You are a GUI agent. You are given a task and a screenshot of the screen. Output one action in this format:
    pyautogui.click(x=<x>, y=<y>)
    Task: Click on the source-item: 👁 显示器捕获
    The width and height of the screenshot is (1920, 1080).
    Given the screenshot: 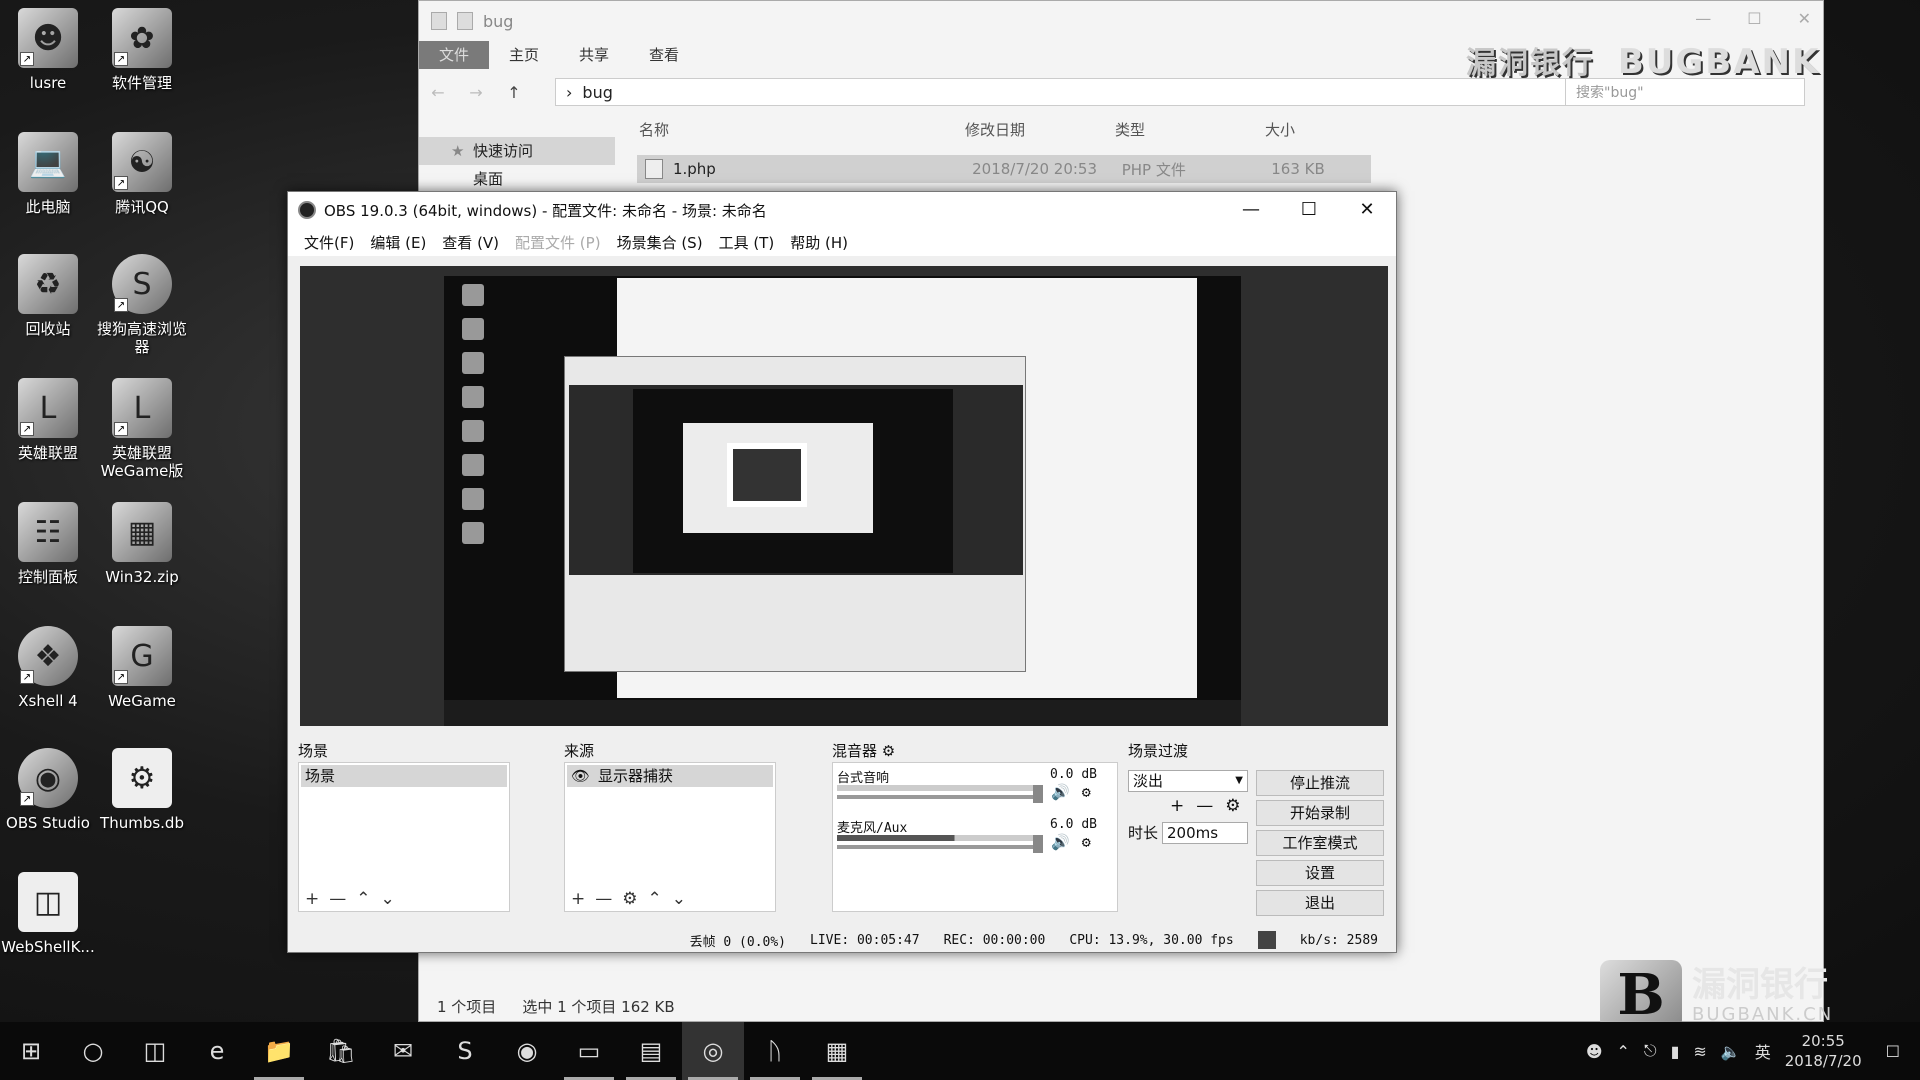 What is the action you would take?
    pyautogui.click(x=670, y=776)
    